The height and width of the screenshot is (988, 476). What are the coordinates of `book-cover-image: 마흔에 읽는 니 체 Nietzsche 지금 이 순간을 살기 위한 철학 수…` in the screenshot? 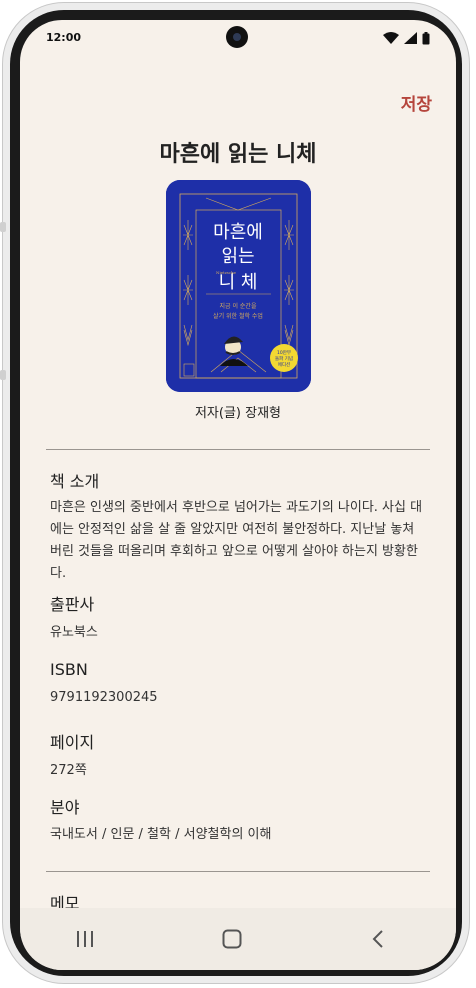 It's located at (238, 286).